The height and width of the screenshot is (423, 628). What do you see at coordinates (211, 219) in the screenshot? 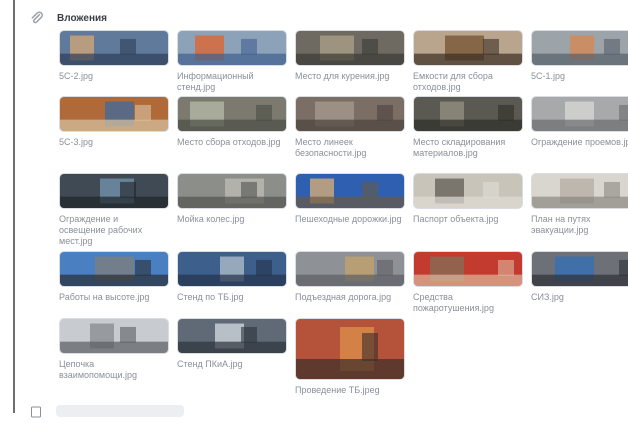
I see `attachment-filename: Мойка колес.jpg` at bounding box center [211, 219].